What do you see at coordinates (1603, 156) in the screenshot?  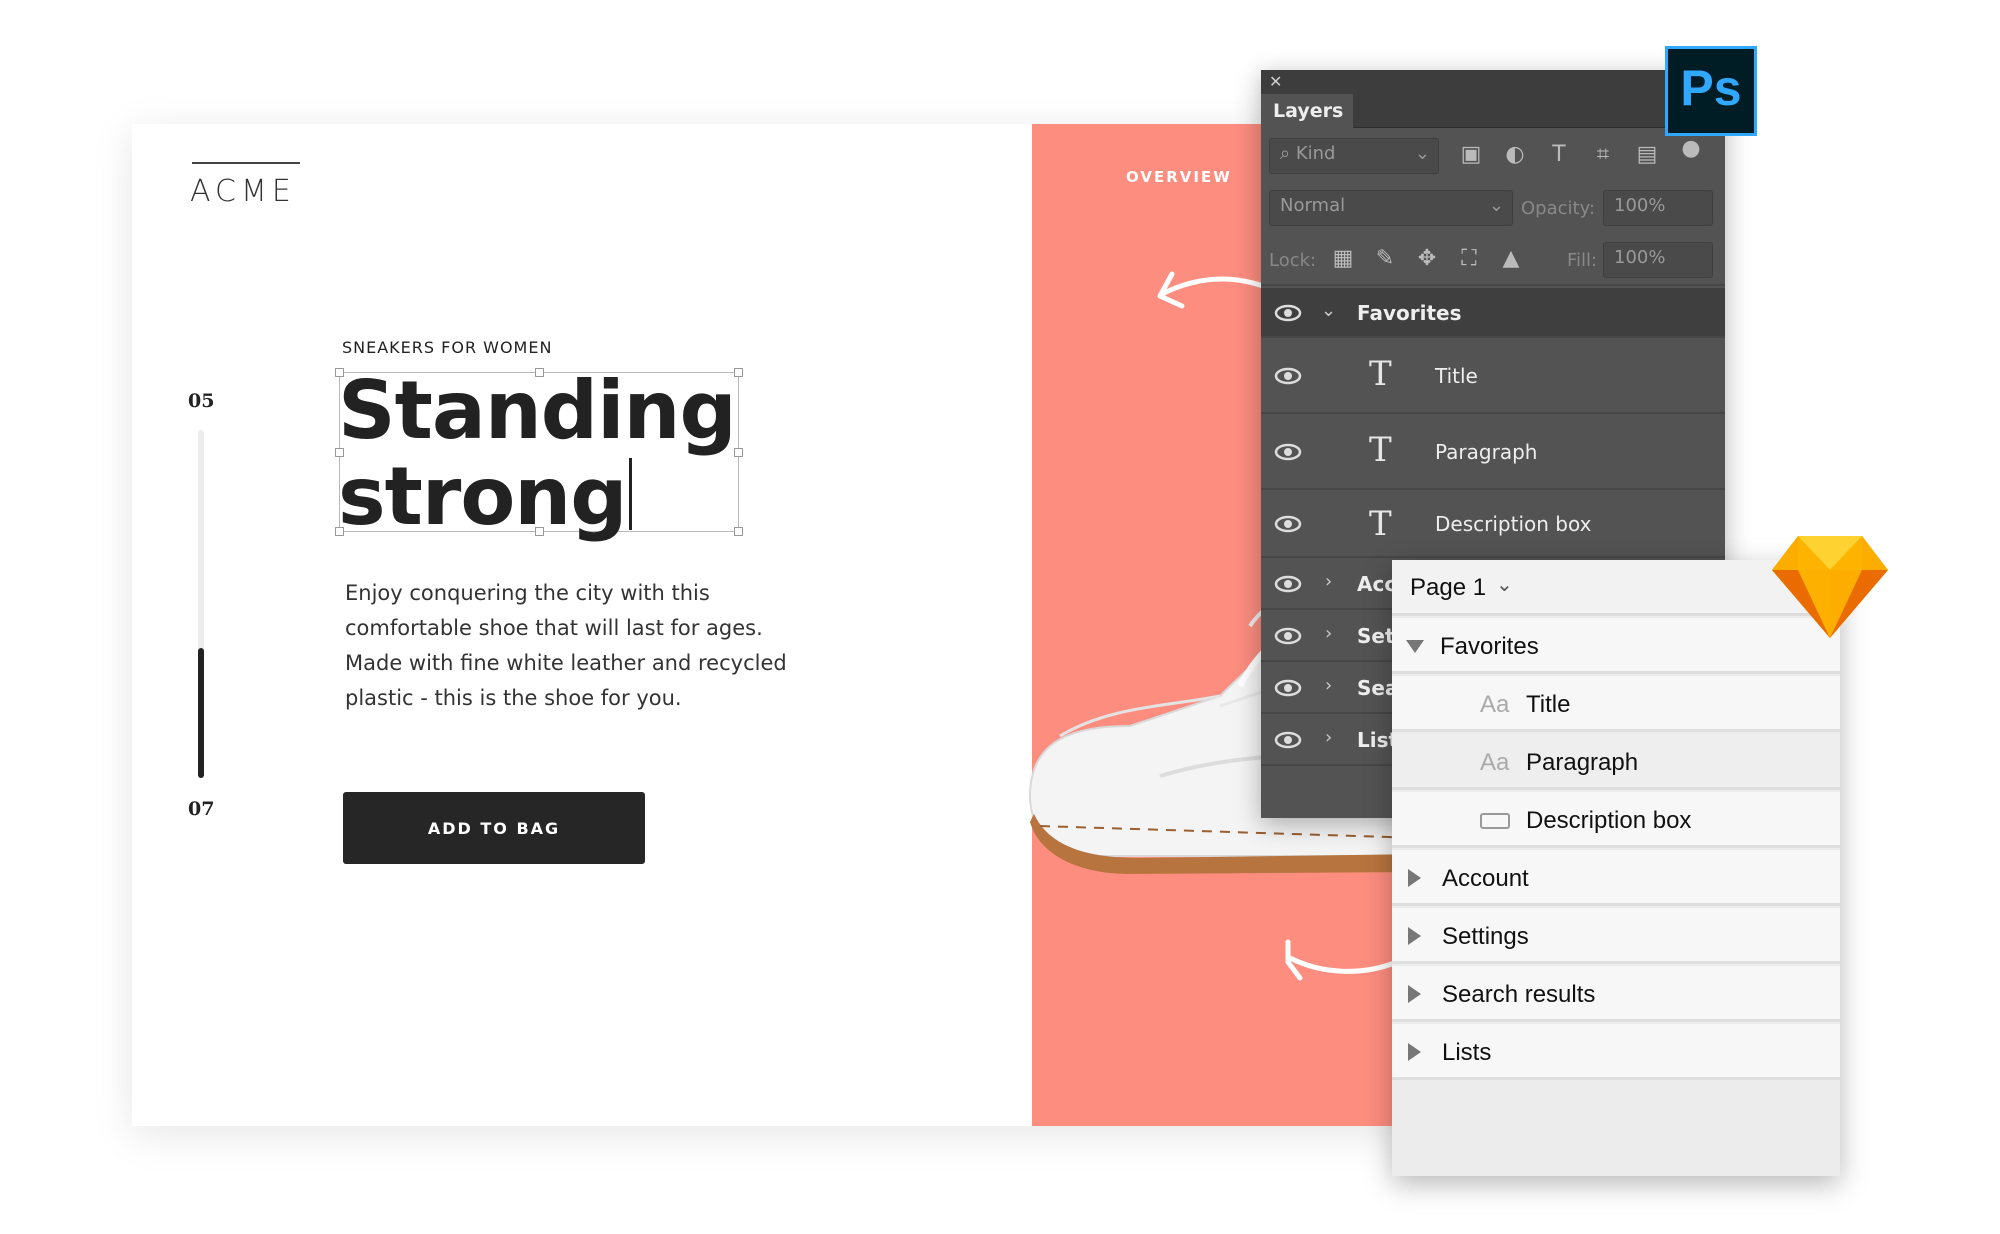 I see `shape-filter-icon: ⌗` at bounding box center [1603, 156].